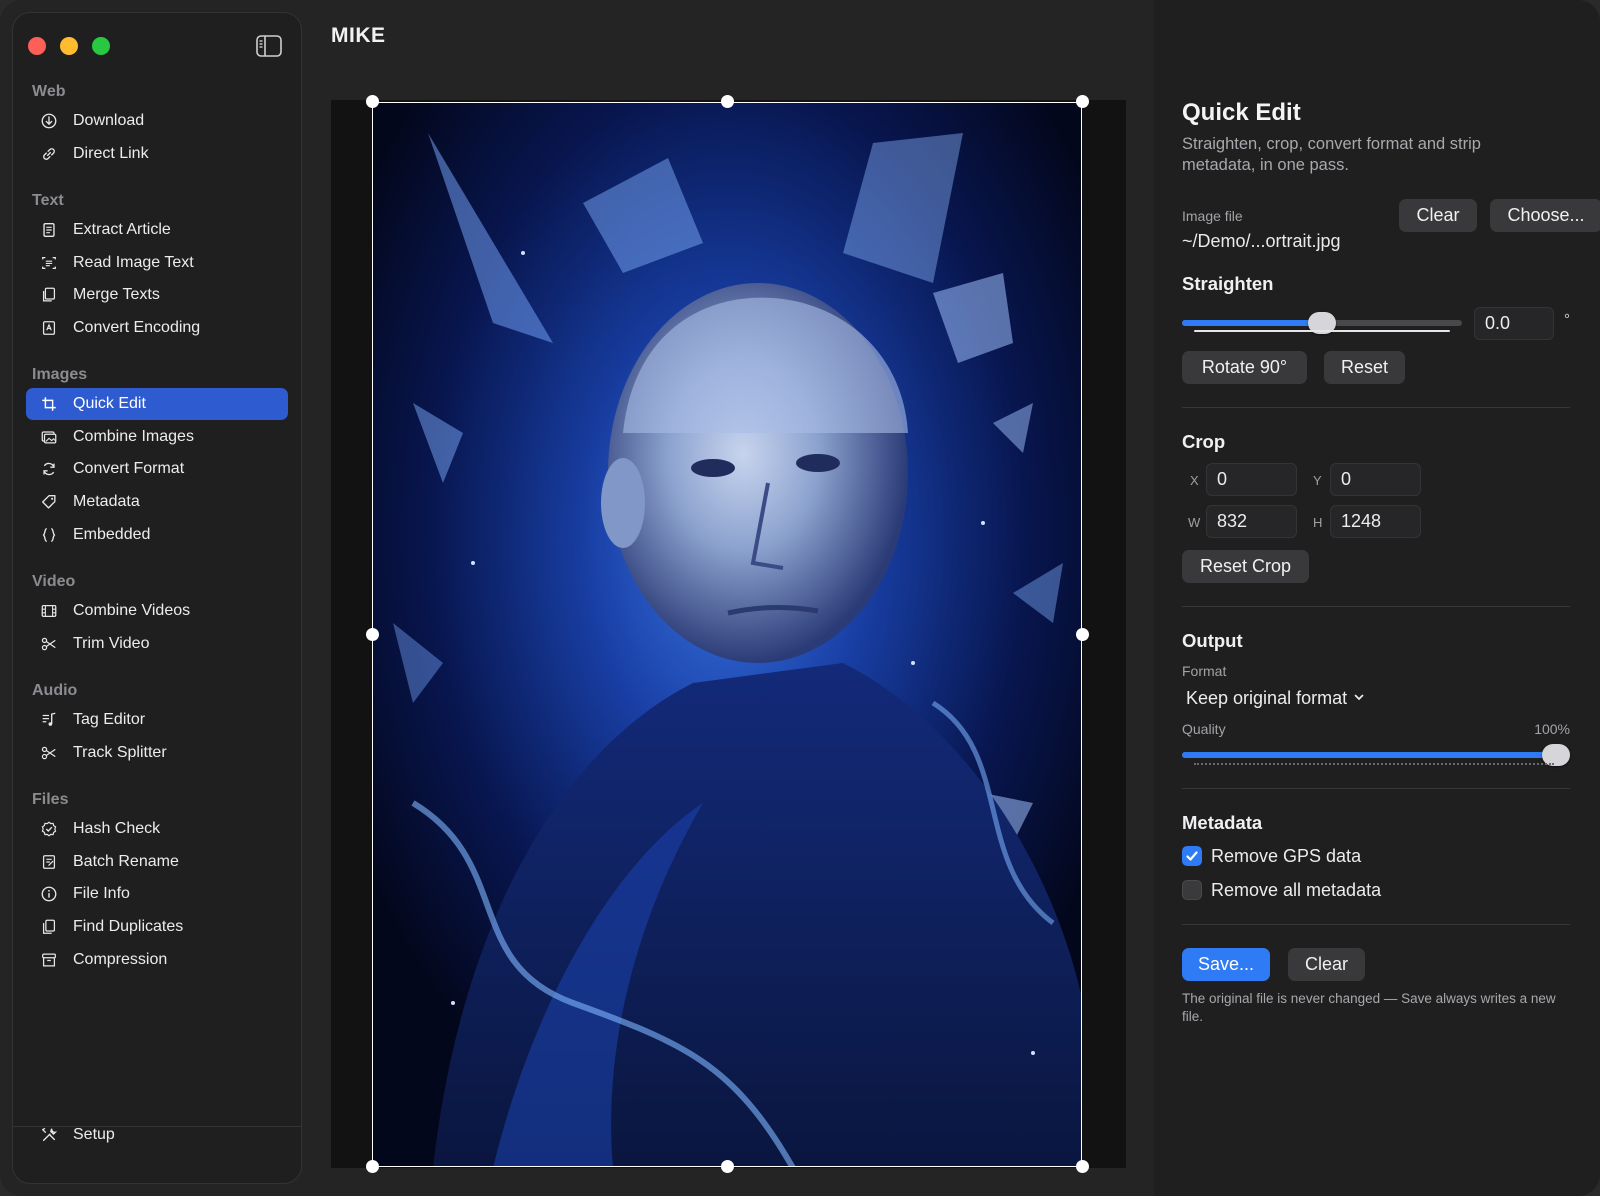 The height and width of the screenshot is (1196, 1600). Describe the element at coordinates (1364, 367) in the screenshot. I see `reset-straighten-button: Reset` at that location.